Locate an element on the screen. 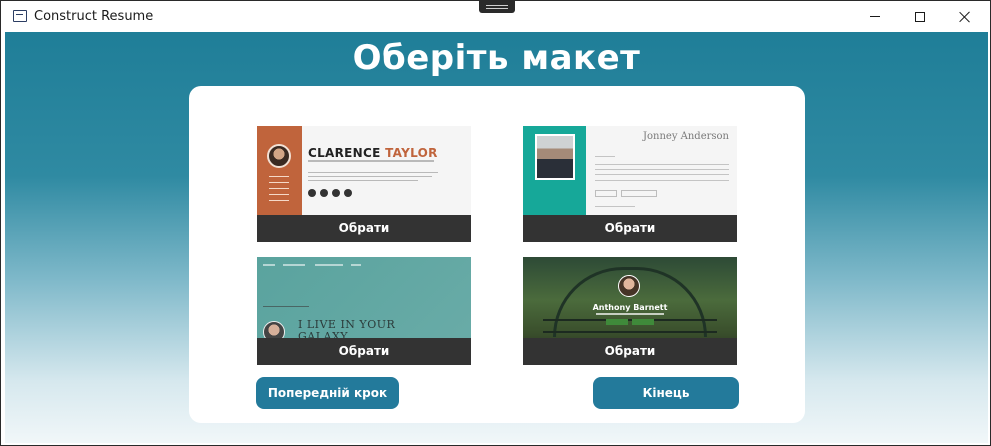  template-card-3: I LIVE IN YOUR GALAXY Обрати is located at coordinates (364, 311).